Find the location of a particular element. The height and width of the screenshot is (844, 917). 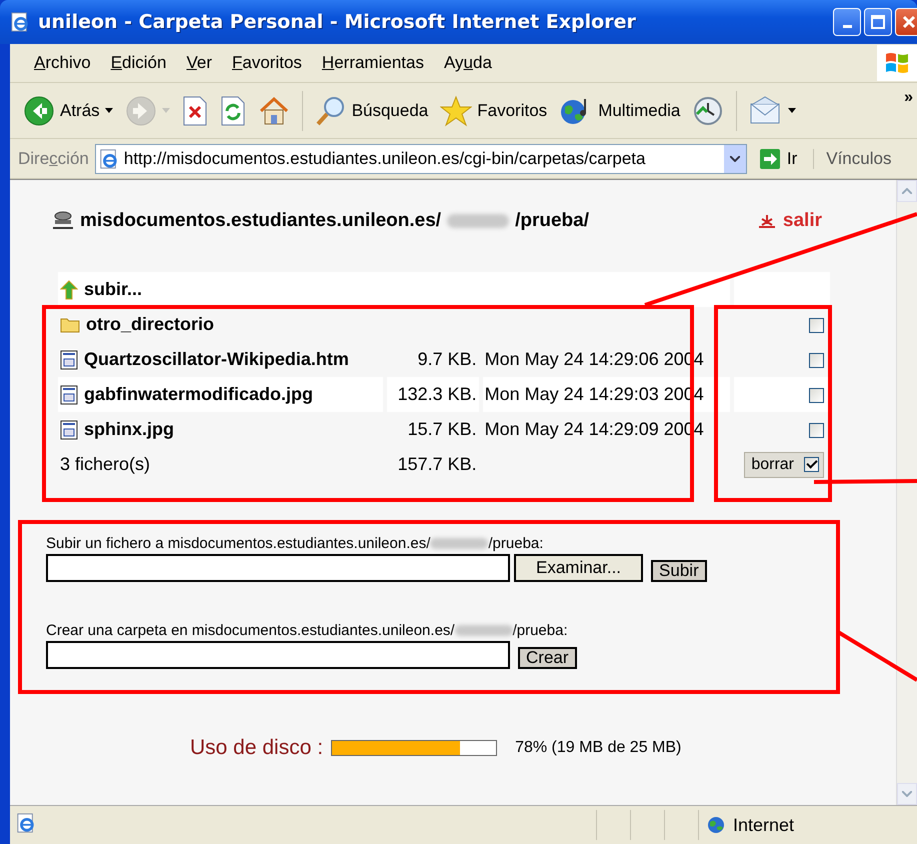

server-icon is located at coordinates (63, 221).